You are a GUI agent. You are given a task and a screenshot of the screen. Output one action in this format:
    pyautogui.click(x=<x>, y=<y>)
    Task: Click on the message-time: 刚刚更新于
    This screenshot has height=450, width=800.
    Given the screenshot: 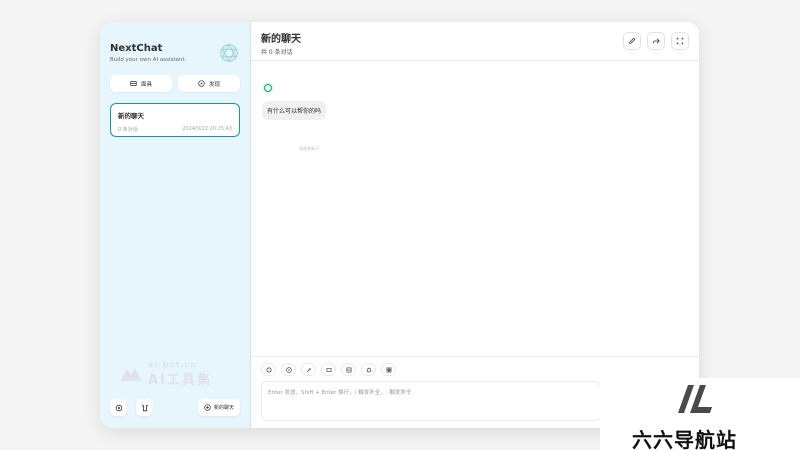 What is the action you would take?
    pyautogui.click(x=309, y=148)
    